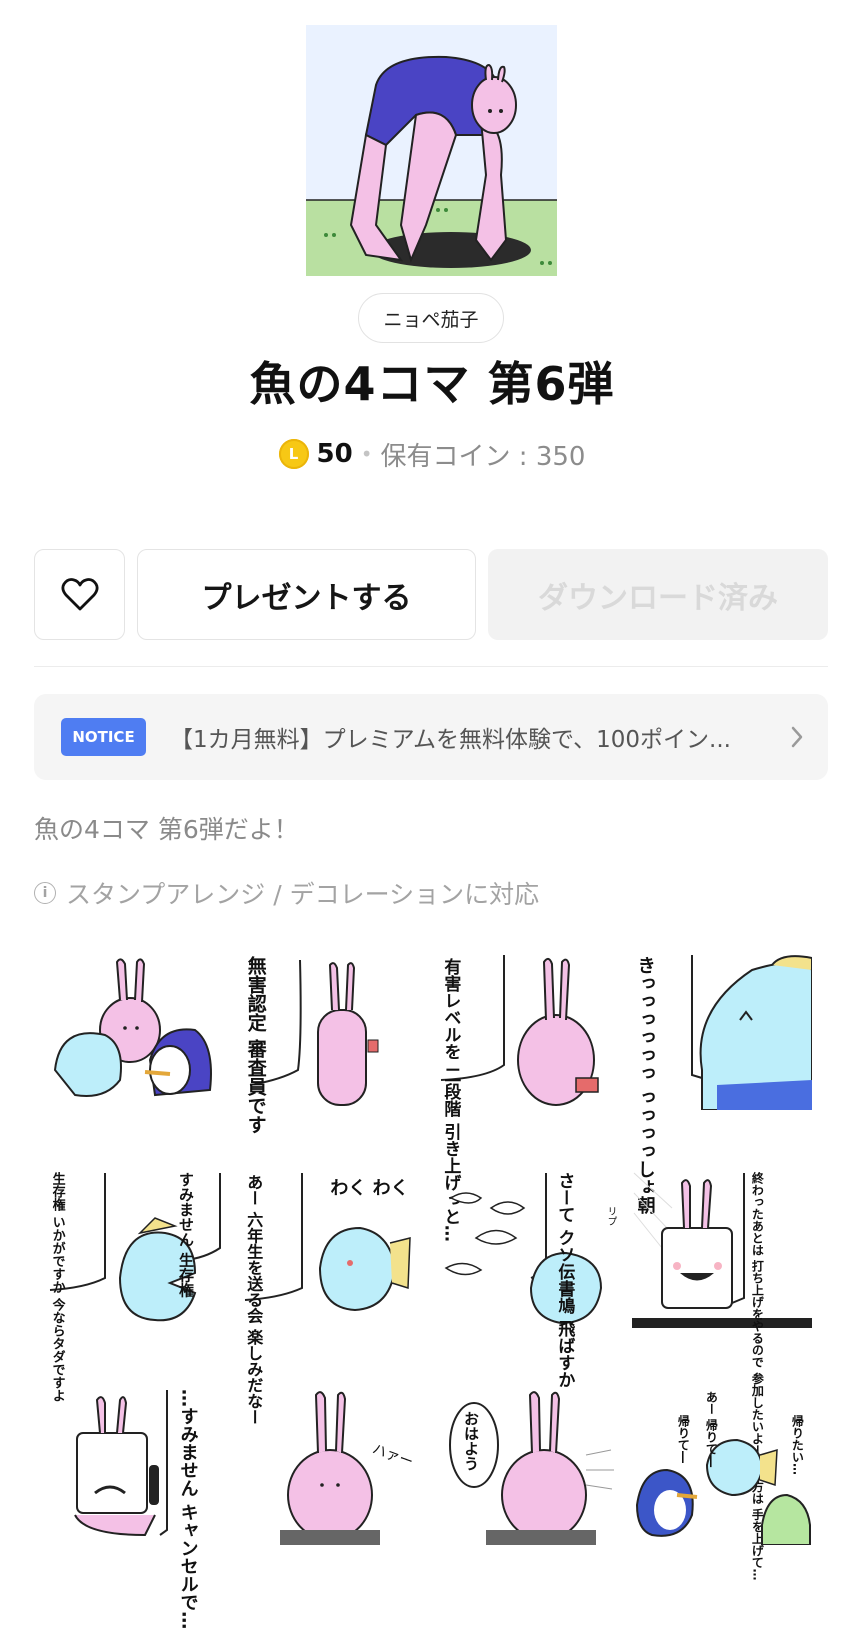 The height and width of the screenshot is (1629, 864). What do you see at coordinates (683, 1439) in the screenshot?
I see `sticker-12-text-a: 帰りて―` at bounding box center [683, 1439].